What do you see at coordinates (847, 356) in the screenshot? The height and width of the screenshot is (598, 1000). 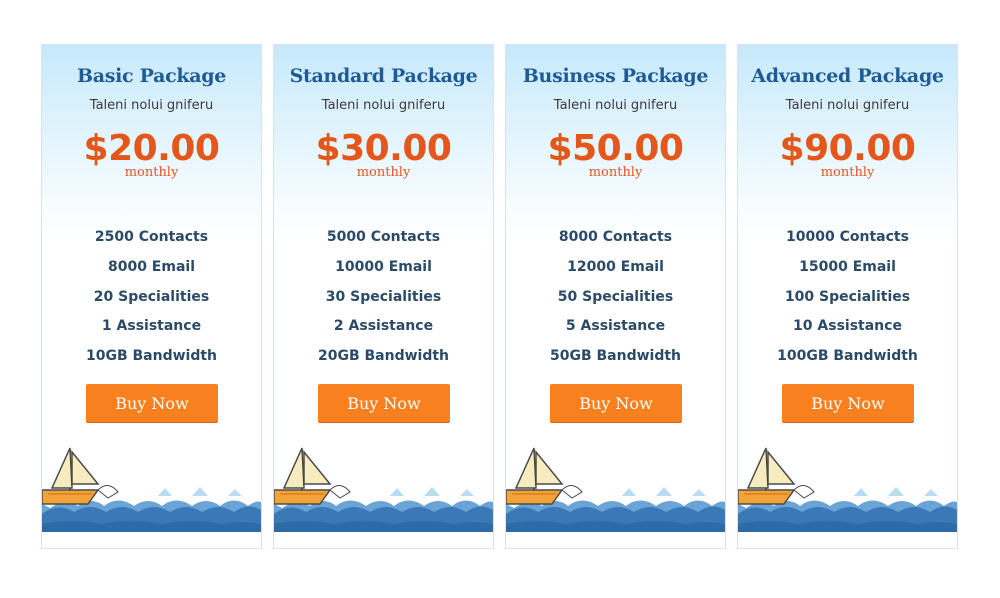 I see `feature-item: 100GB Bandwidth` at bounding box center [847, 356].